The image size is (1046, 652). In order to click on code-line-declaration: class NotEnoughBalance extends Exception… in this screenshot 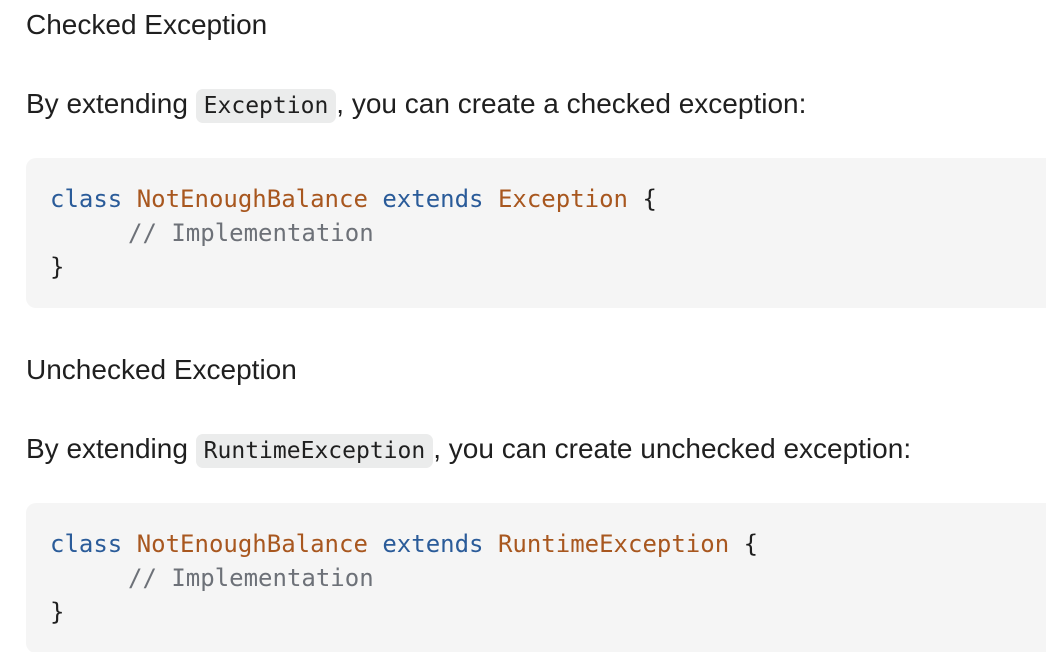, I will do `click(541, 199)`.